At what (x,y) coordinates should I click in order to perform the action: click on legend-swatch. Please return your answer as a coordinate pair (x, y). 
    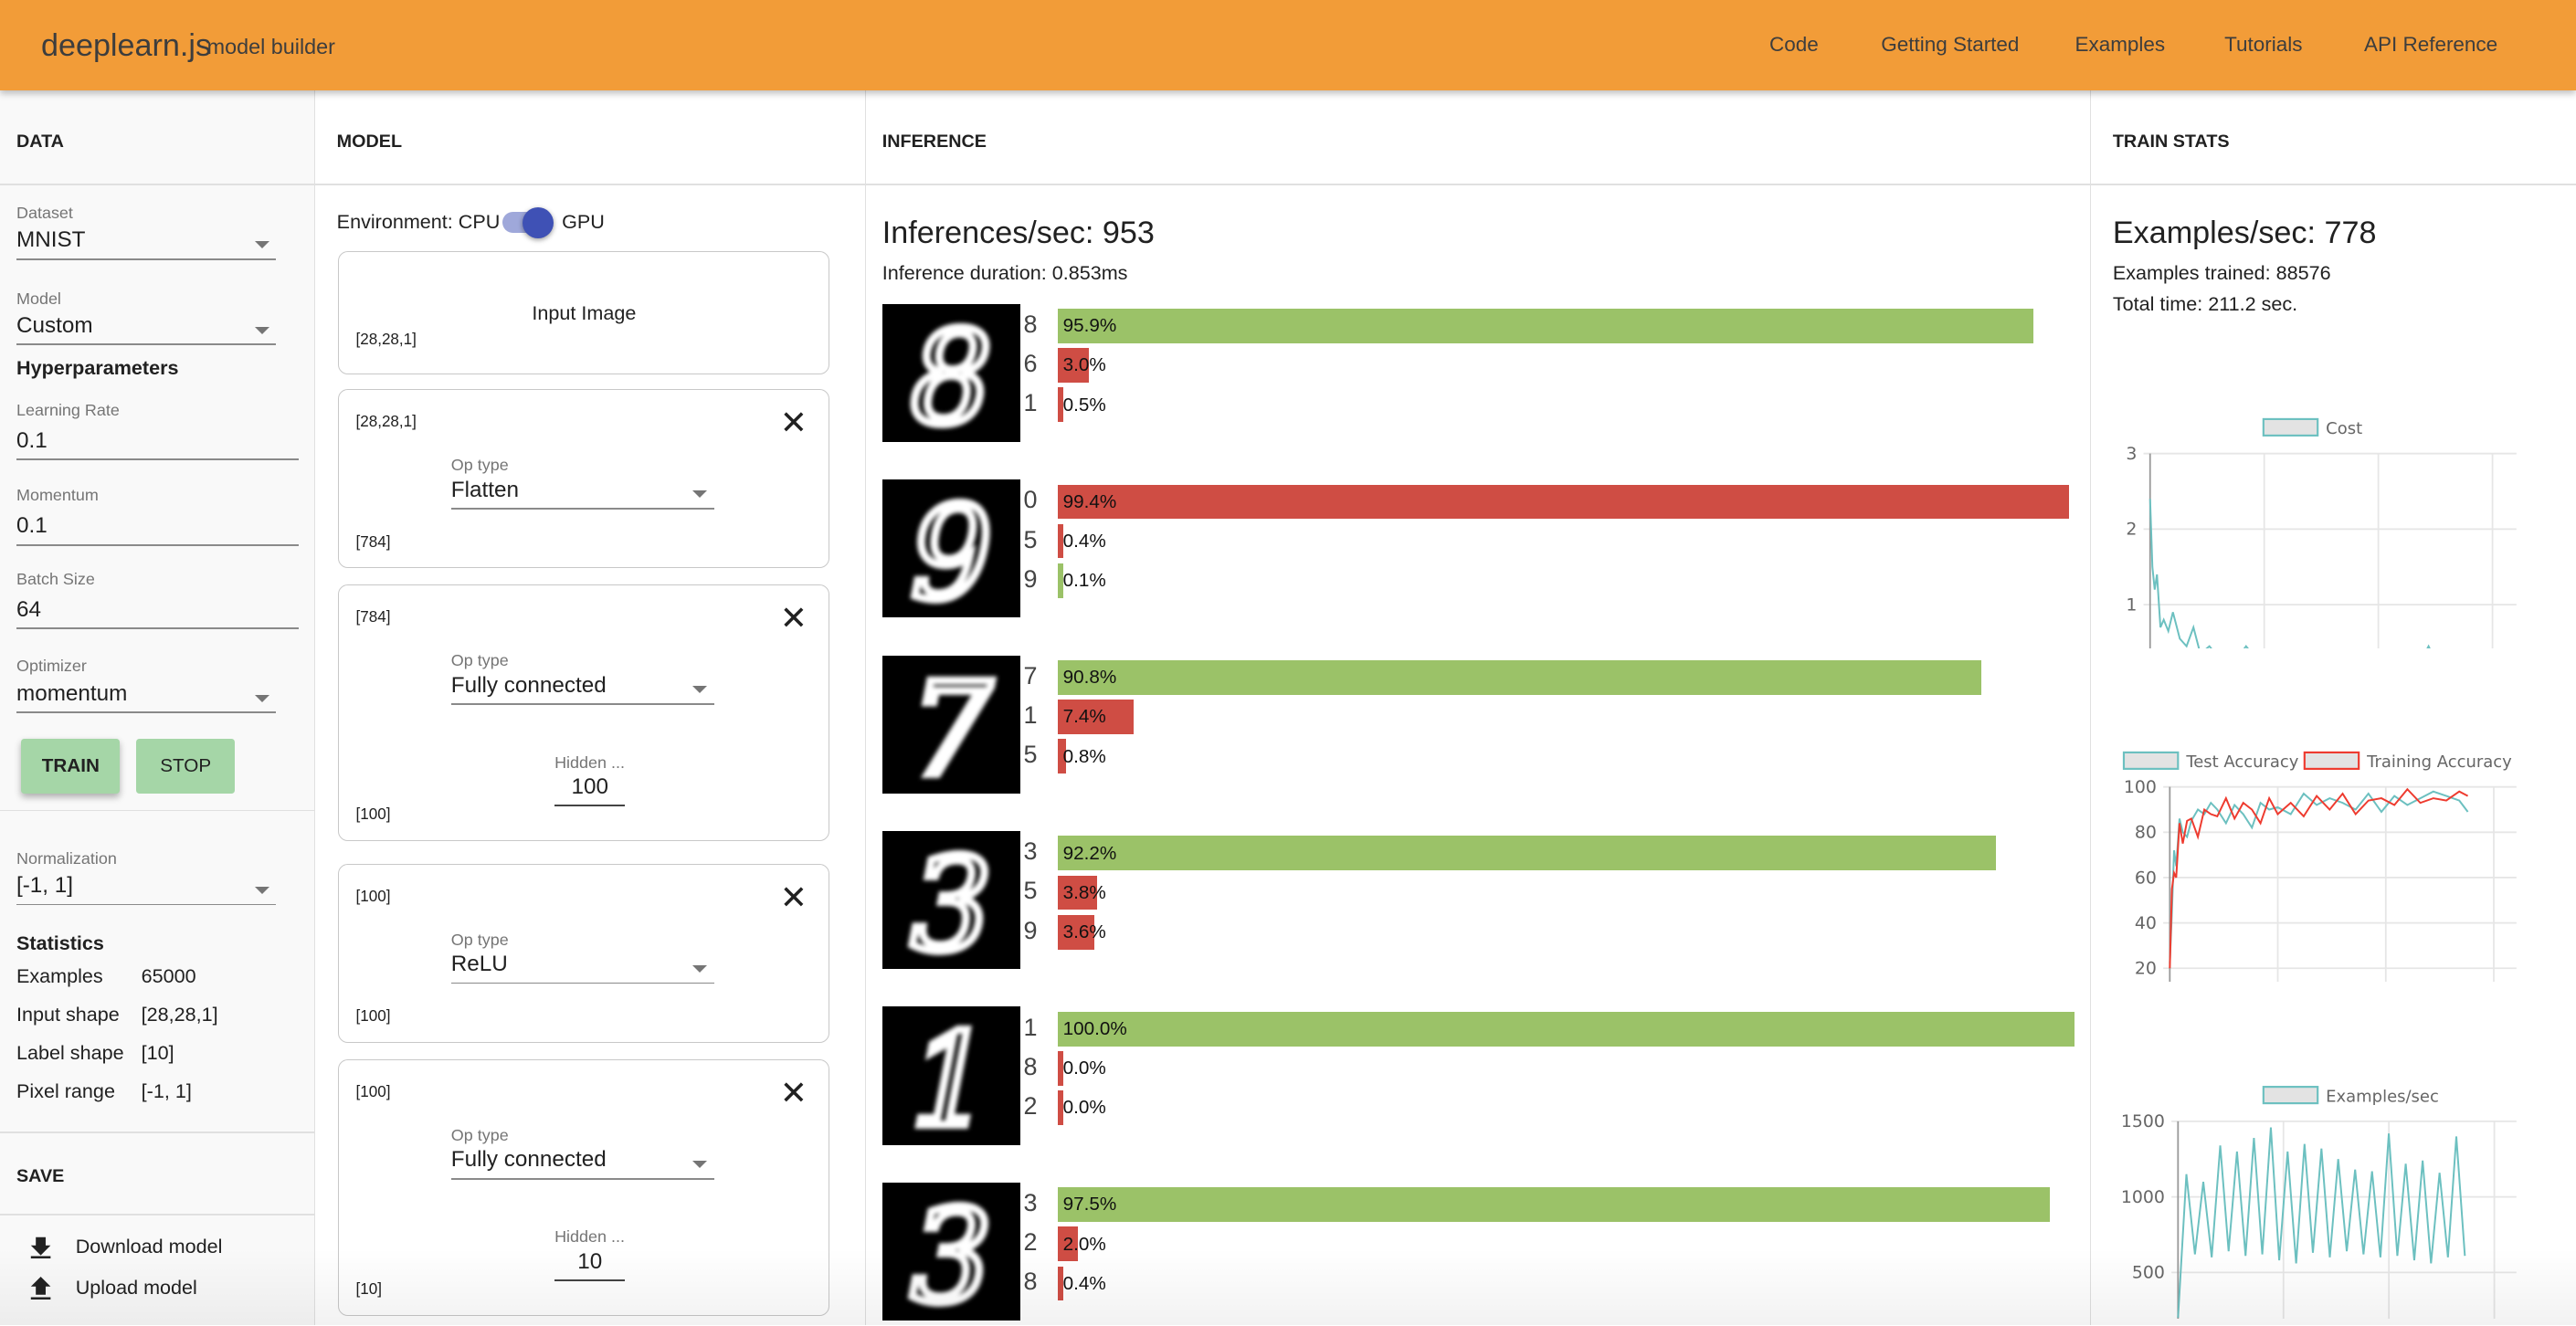
    Looking at the image, I should click on (2291, 1095).